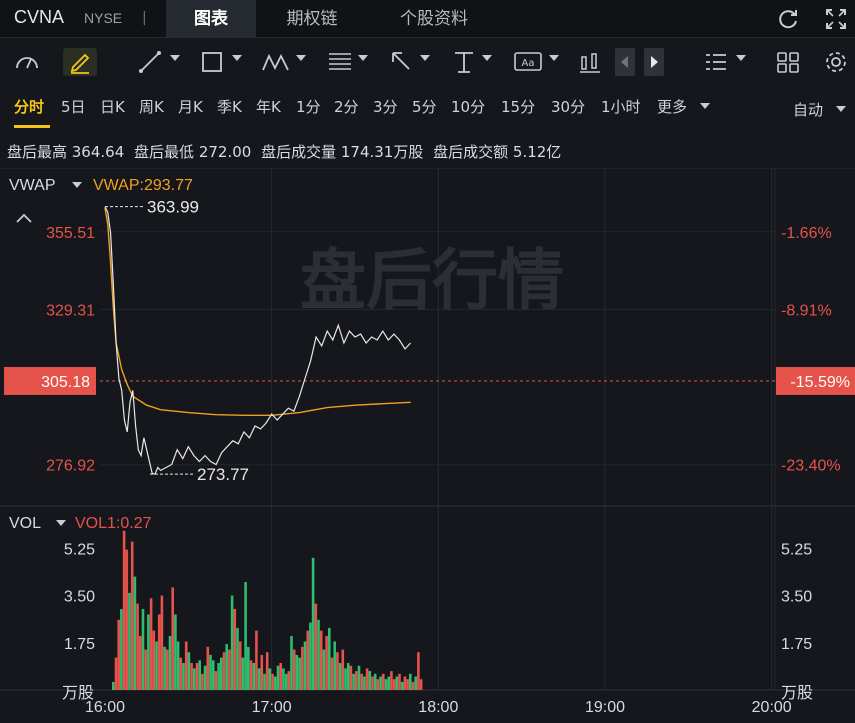 The height and width of the screenshot is (723, 855). What do you see at coordinates (112, 106) in the screenshot?
I see `period-day: 日K` at bounding box center [112, 106].